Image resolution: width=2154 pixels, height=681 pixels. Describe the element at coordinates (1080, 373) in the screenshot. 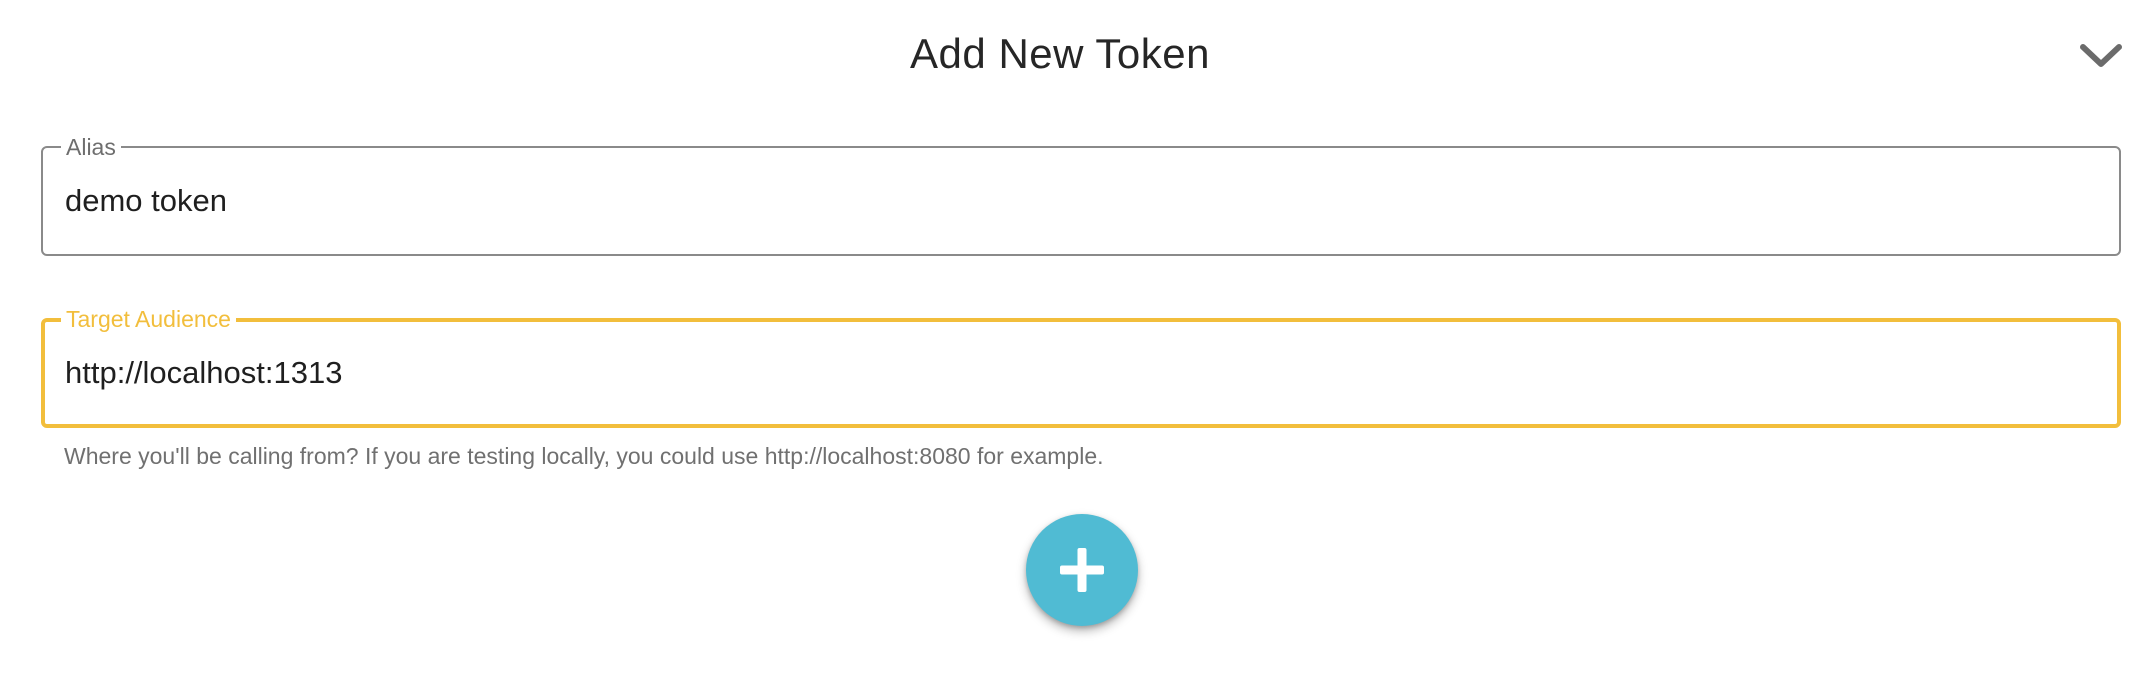

I see `target-audience-input` at that location.